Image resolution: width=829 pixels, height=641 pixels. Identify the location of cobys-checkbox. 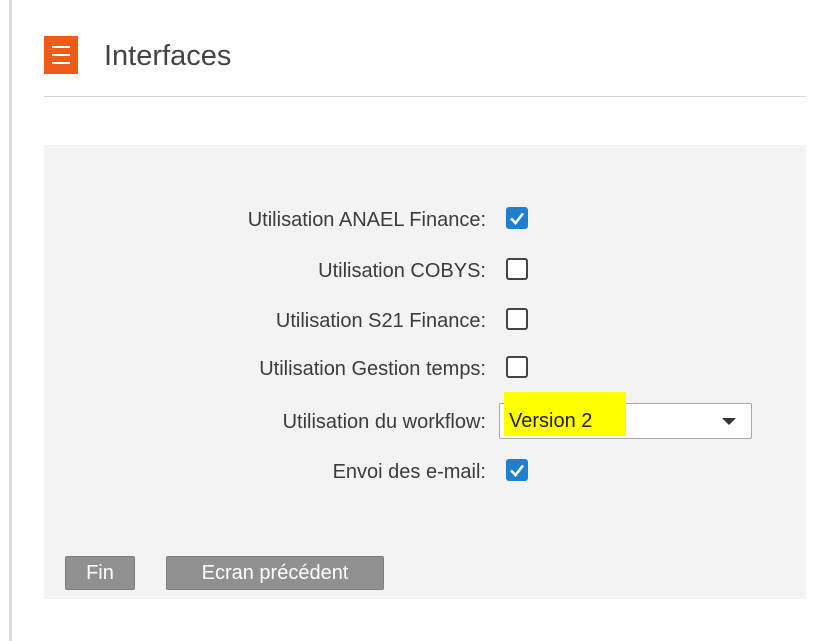
(517, 269).